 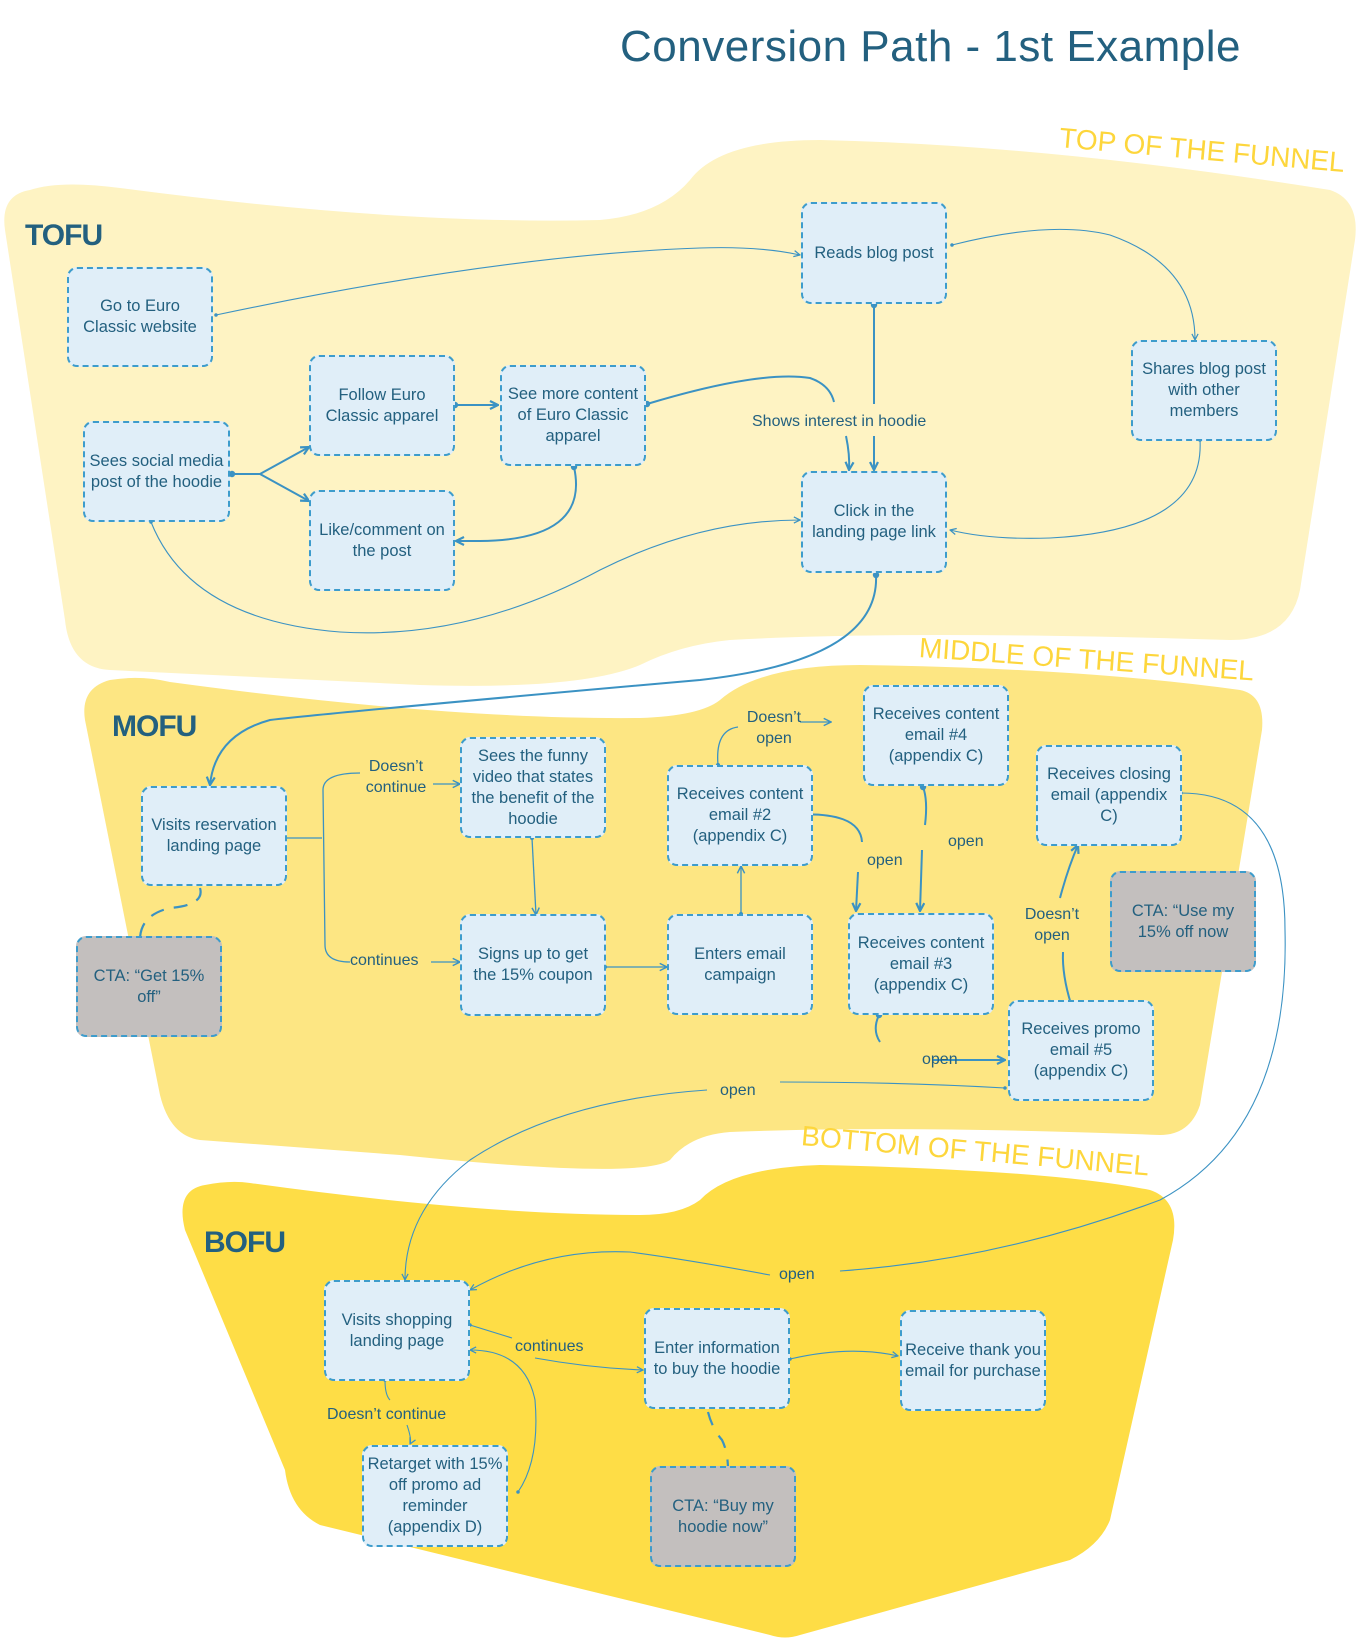 I want to click on node-promo-5: Receives promo email #5 (appendix C), so click(x=1081, y=1050).